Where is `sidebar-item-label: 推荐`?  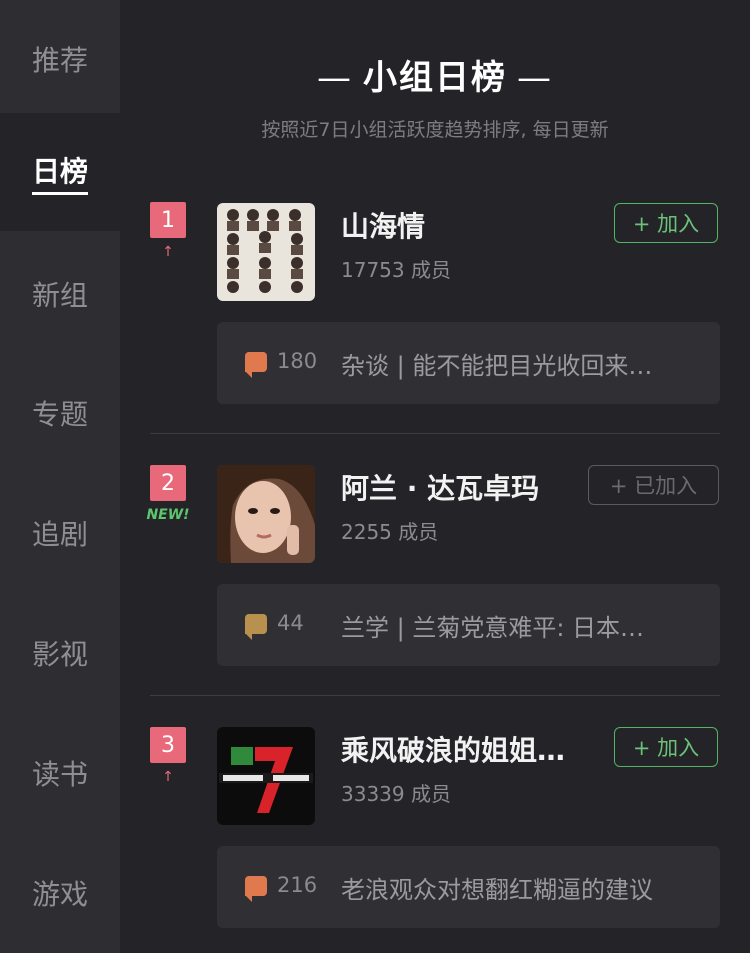
sidebar-item-label: 推荐 is located at coordinates (59, 60).